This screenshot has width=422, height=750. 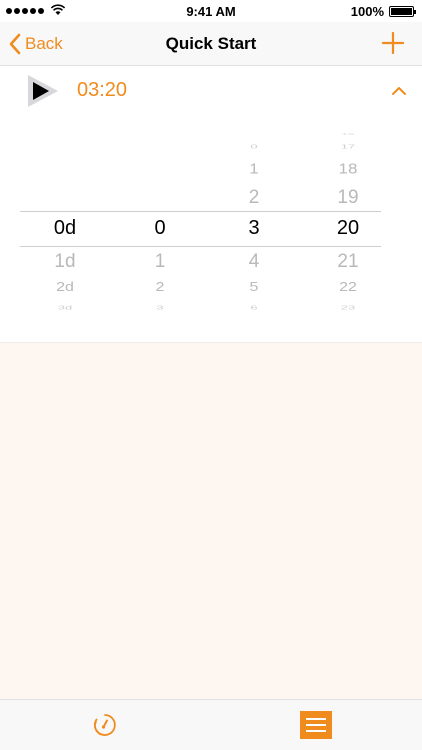 I want to click on seconds-option: 17, so click(x=348, y=146).